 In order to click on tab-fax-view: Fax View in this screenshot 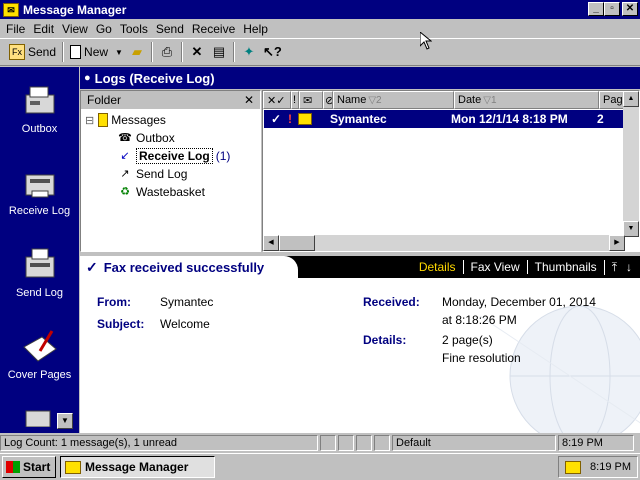, I will do `click(494, 267)`.